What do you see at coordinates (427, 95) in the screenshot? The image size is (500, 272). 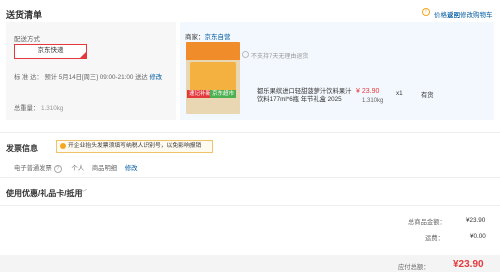 I see `stock-status: 有货` at bounding box center [427, 95].